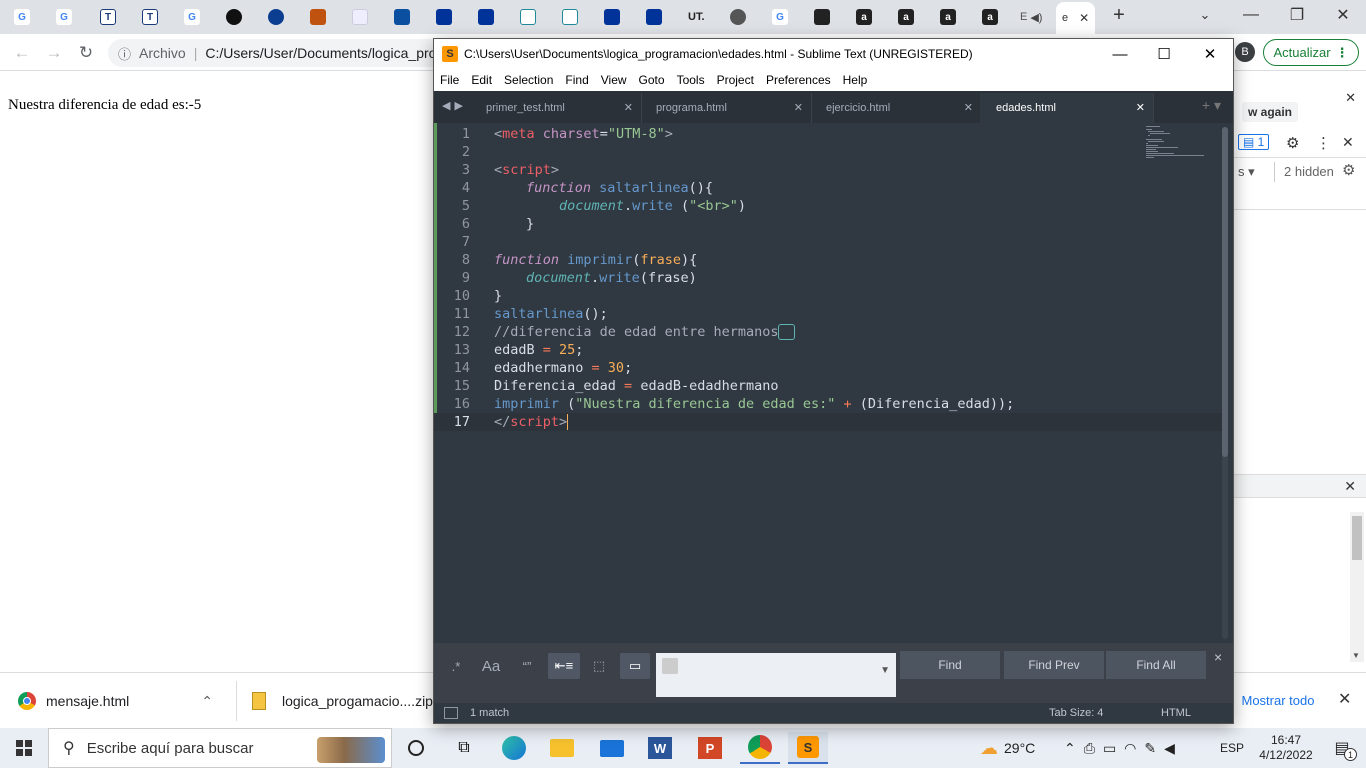  Describe the element at coordinates (22, 53) in the screenshot. I see `back-button: ←` at that location.